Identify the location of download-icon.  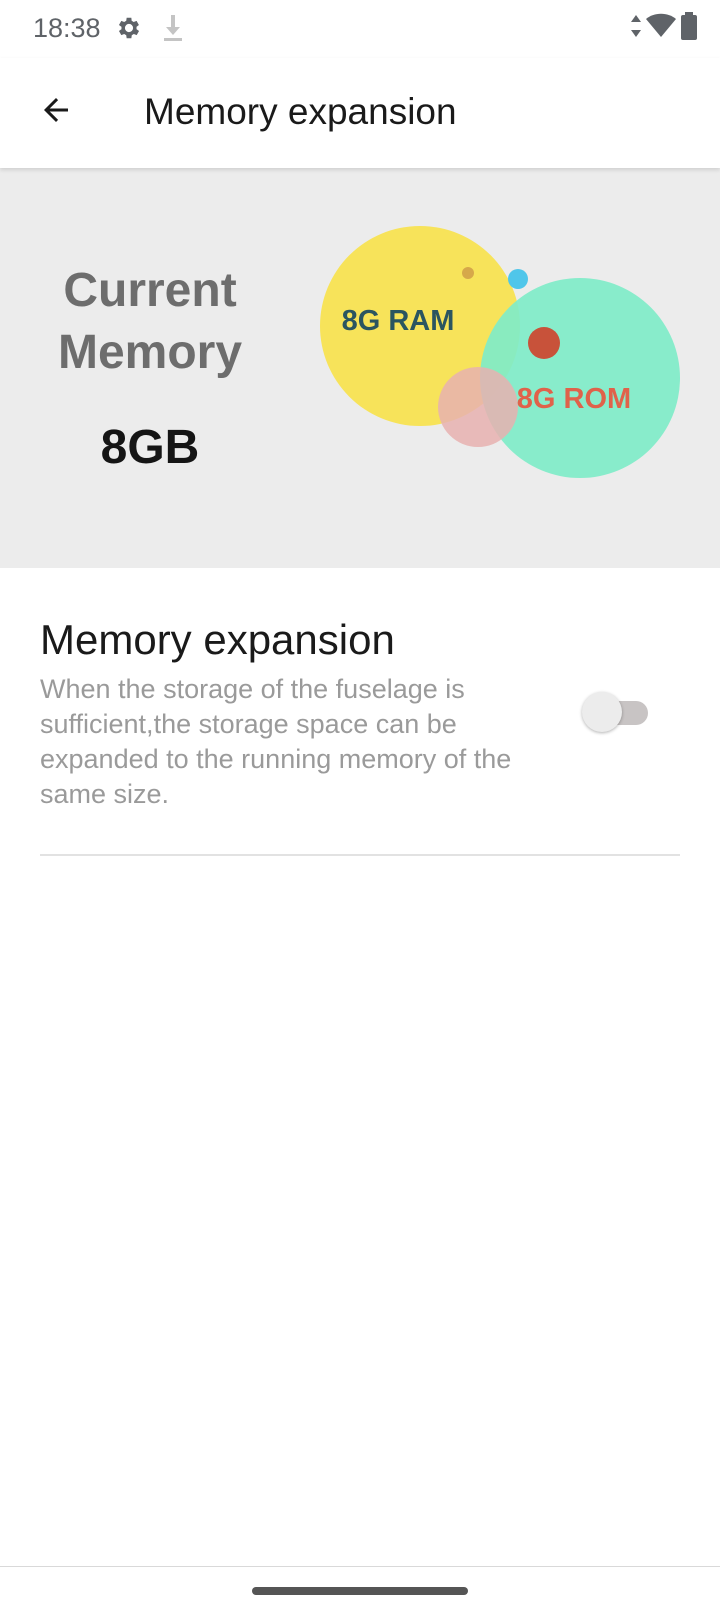
(173, 28).